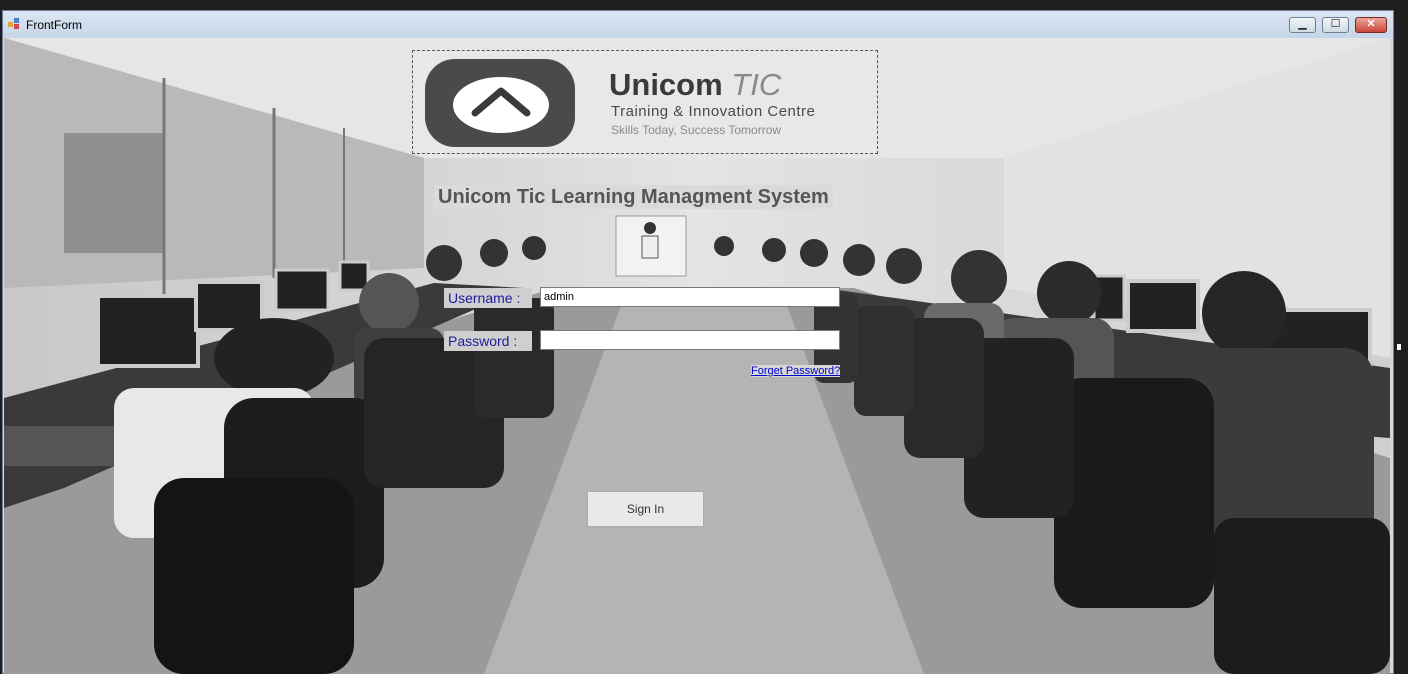 This screenshot has width=1408, height=674. What do you see at coordinates (54, 25) in the screenshot?
I see `window-title: FrontForm` at bounding box center [54, 25].